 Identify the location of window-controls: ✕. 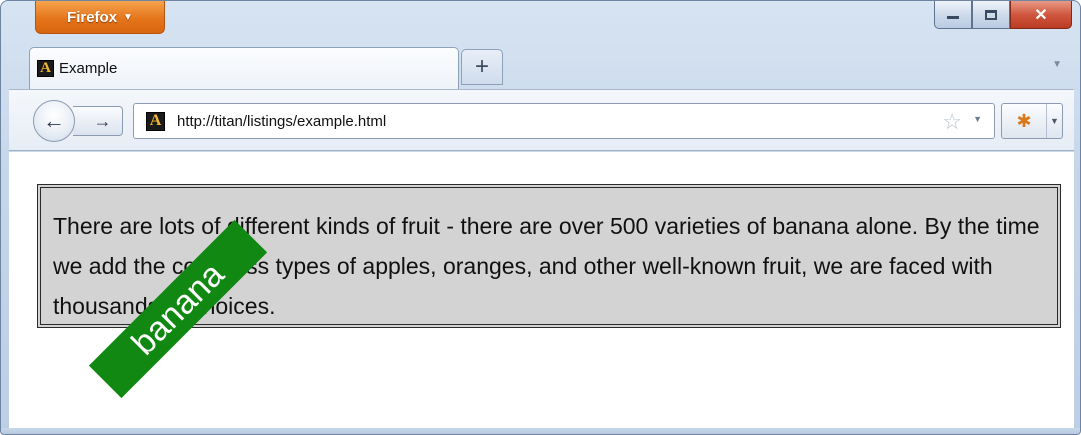
(1003, 15).